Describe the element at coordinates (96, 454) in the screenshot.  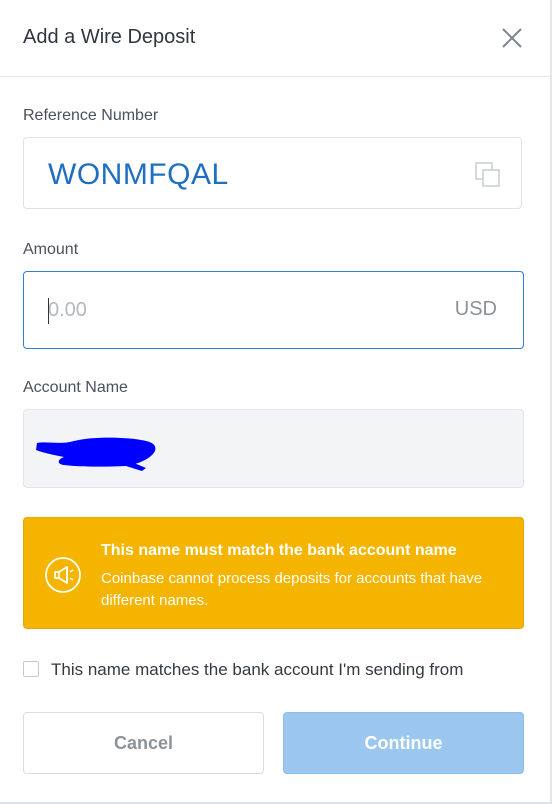
I see `redaction-scribble` at that location.